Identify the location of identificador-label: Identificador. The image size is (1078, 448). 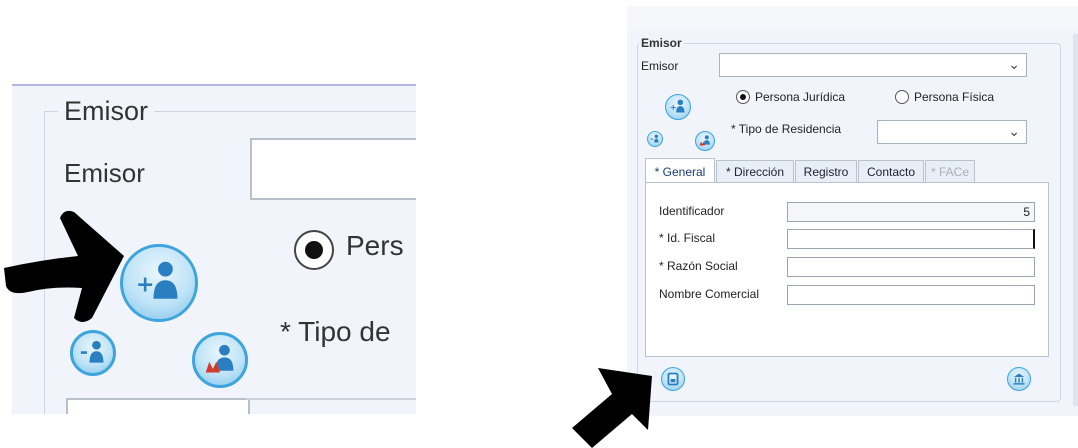
(692, 211).